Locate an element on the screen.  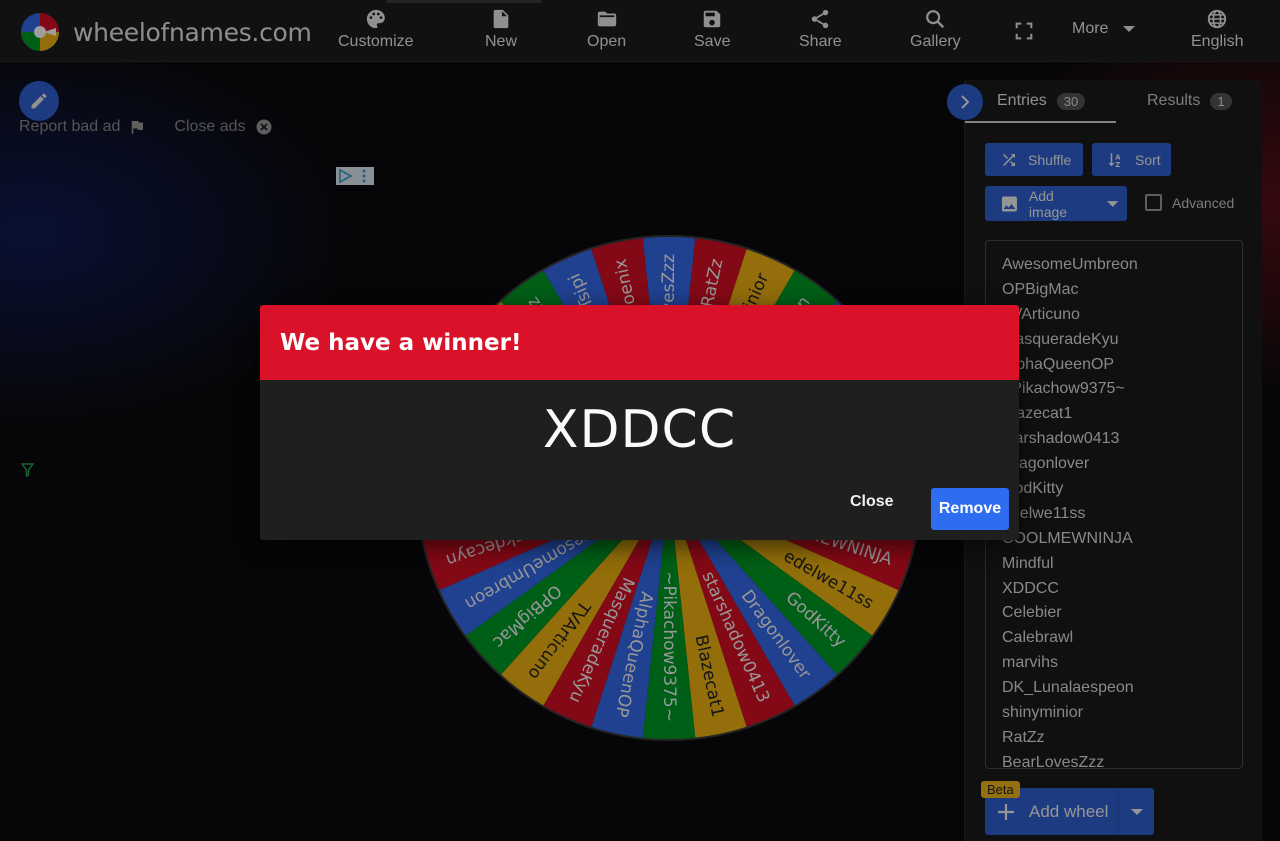
close-button: Close is located at coordinates (872, 502).